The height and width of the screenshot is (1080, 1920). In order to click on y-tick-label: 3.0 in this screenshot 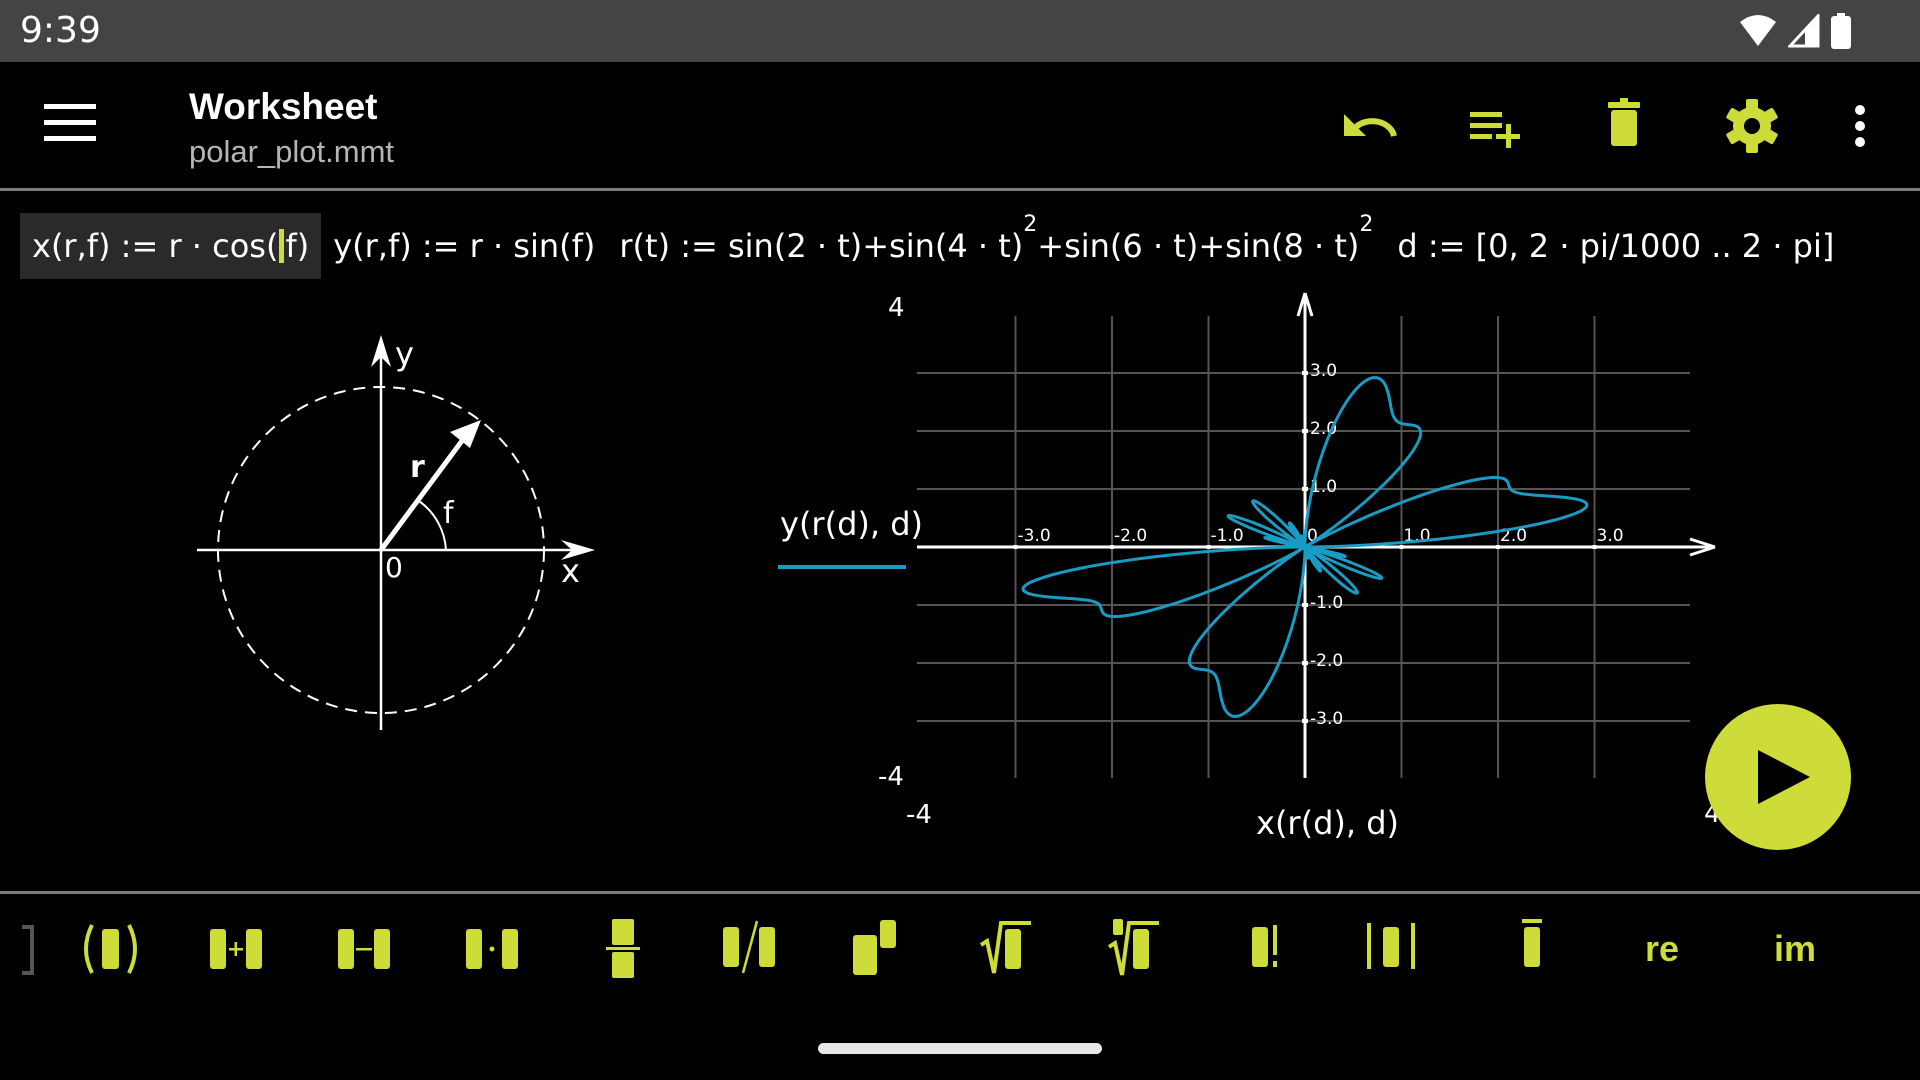, I will do `click(1323, 371)`.